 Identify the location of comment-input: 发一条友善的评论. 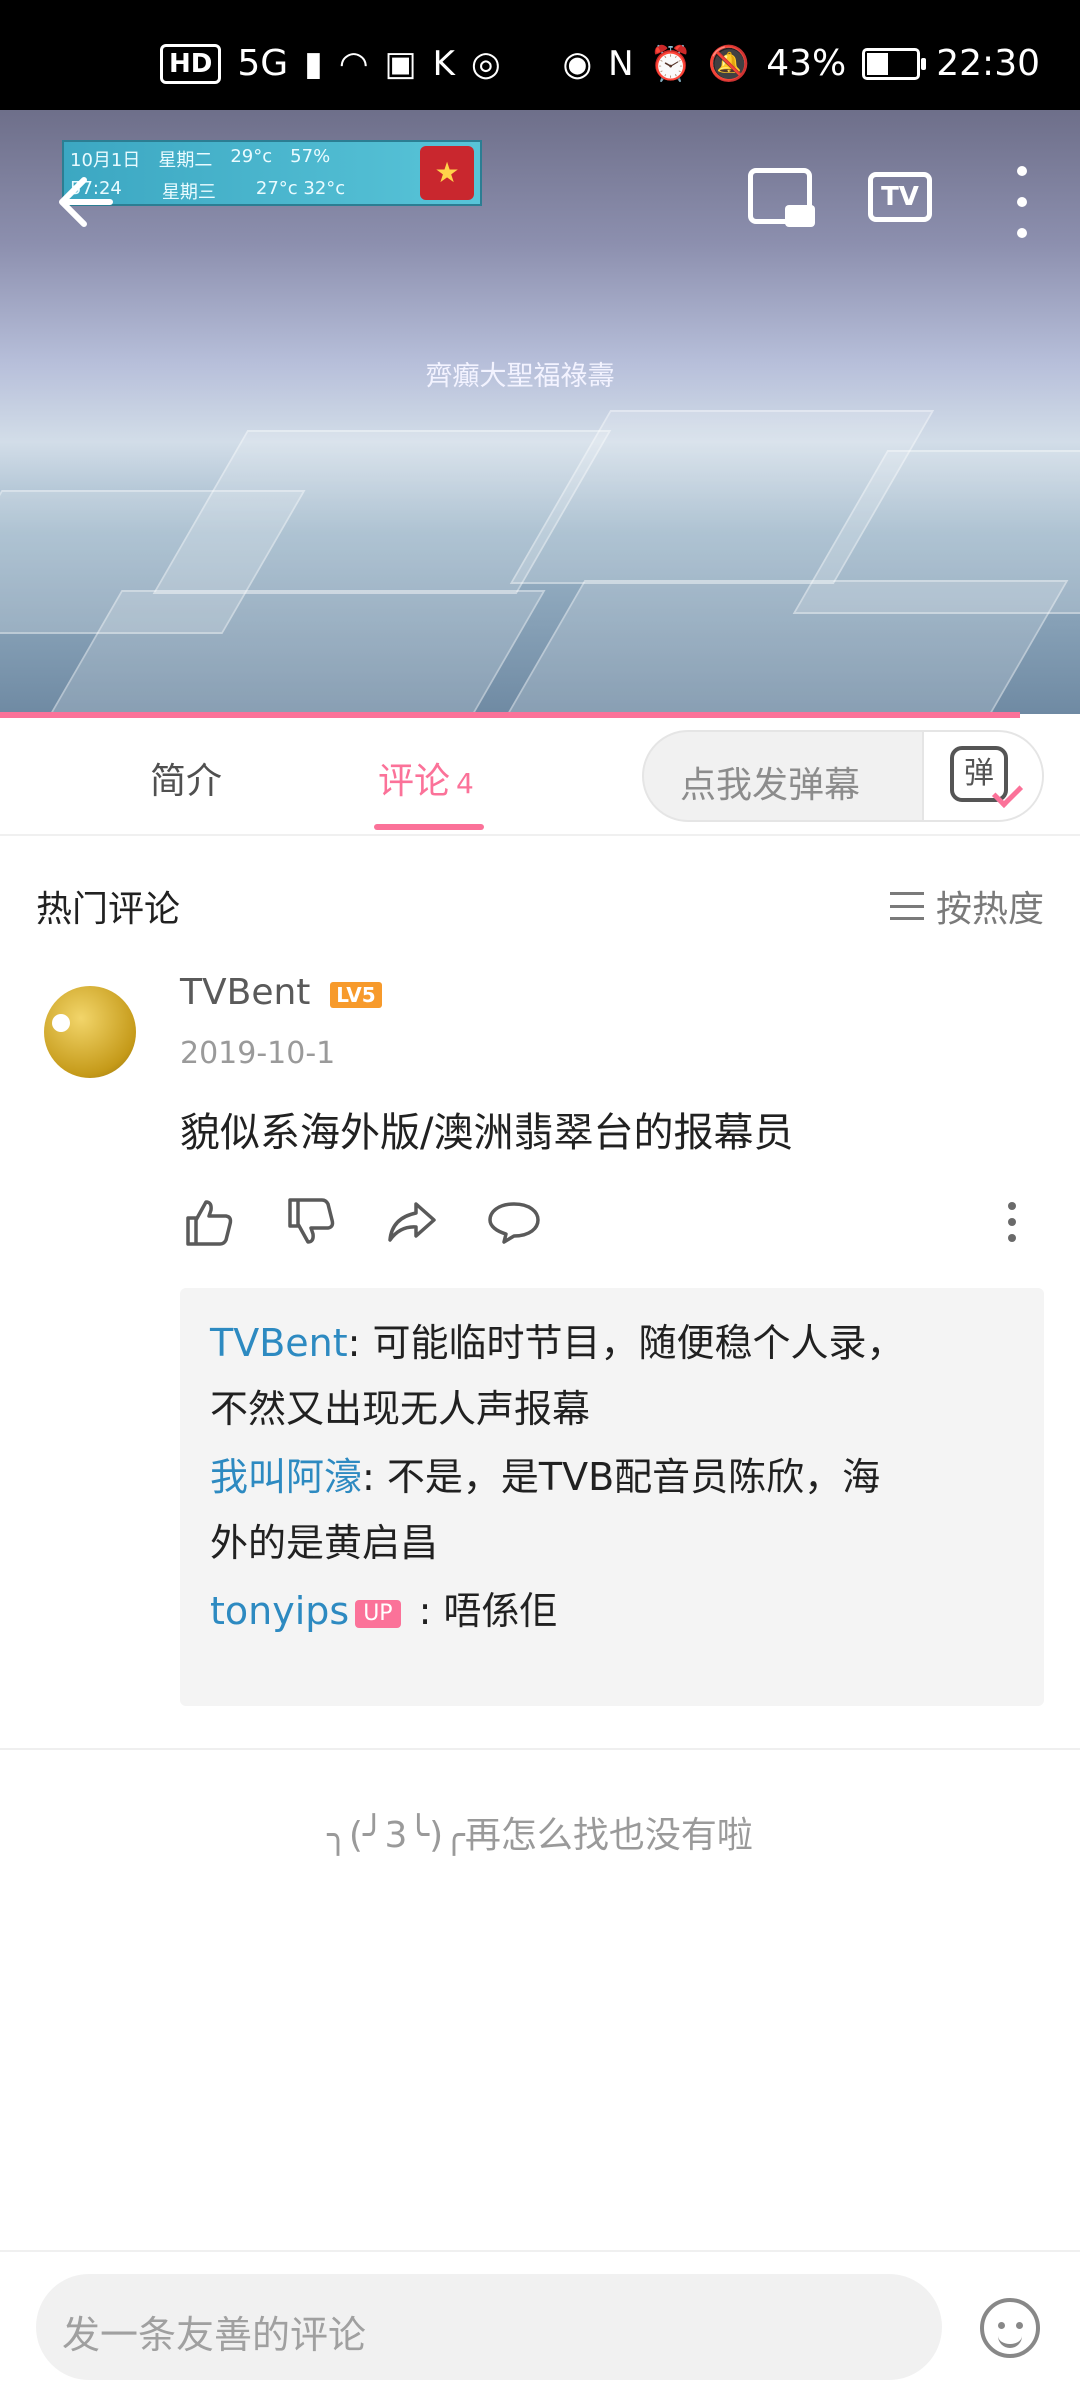
(489, 2327).